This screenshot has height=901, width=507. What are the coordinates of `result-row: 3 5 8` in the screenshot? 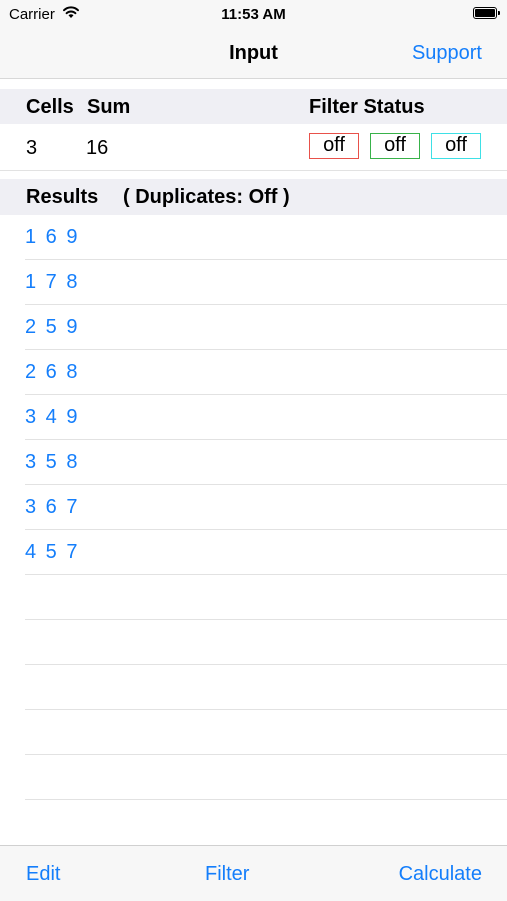 It's located at (266, 462).